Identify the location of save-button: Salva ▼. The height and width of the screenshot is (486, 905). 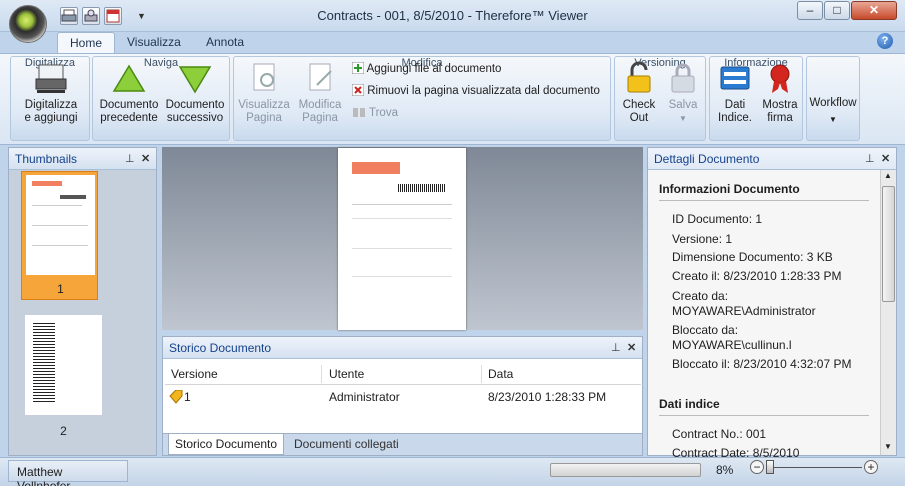
(683, 93).